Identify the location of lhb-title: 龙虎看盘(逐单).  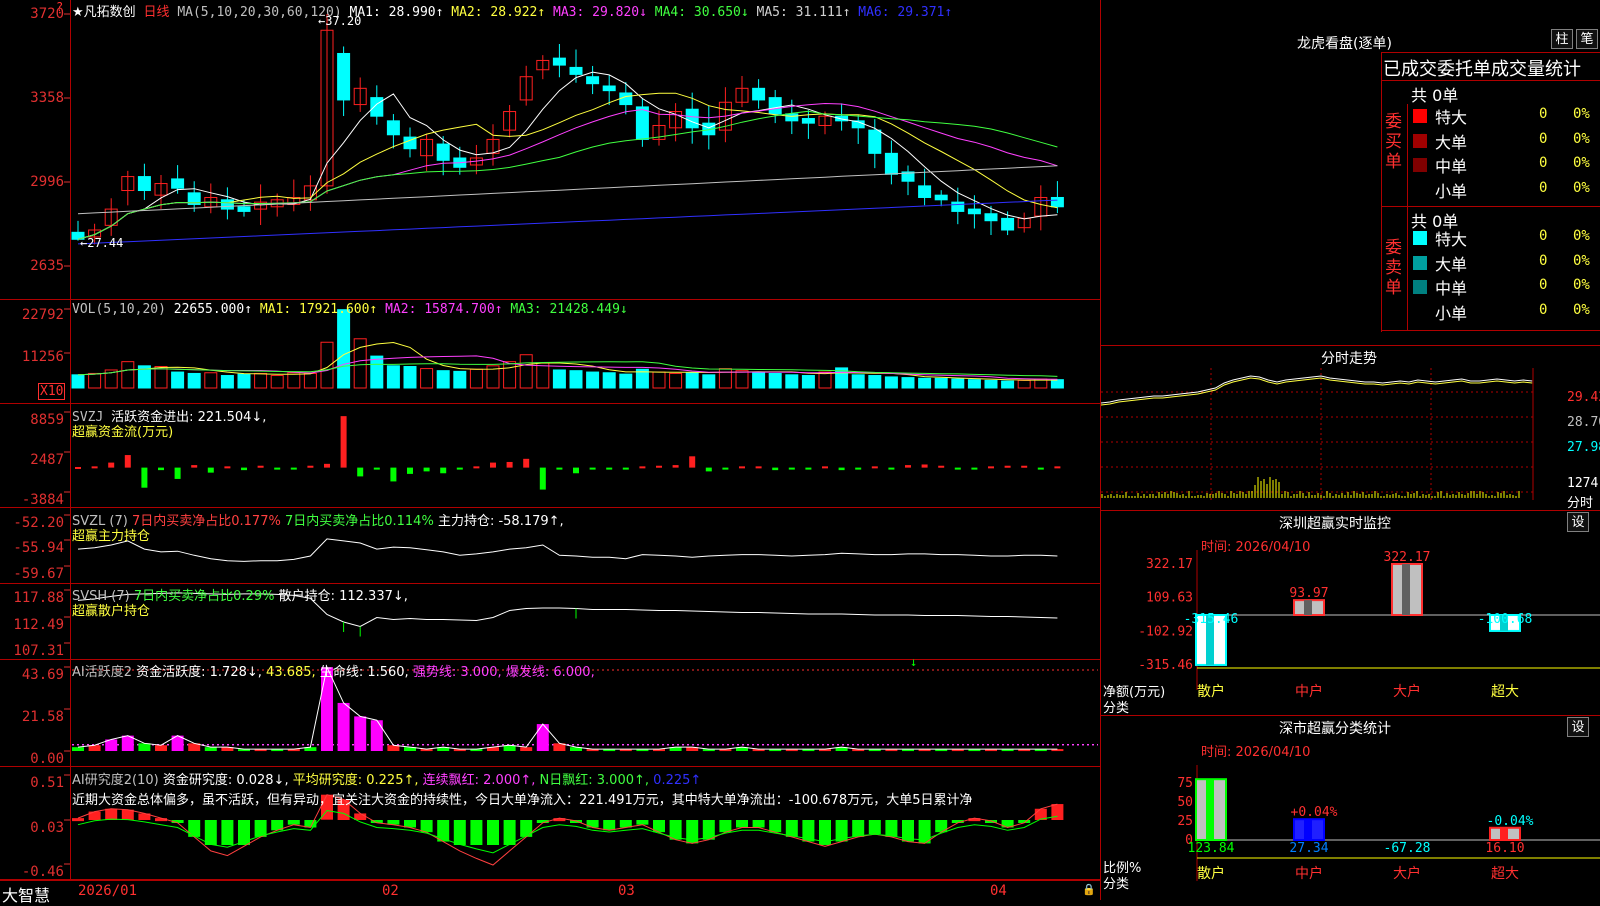
(1344, 44).